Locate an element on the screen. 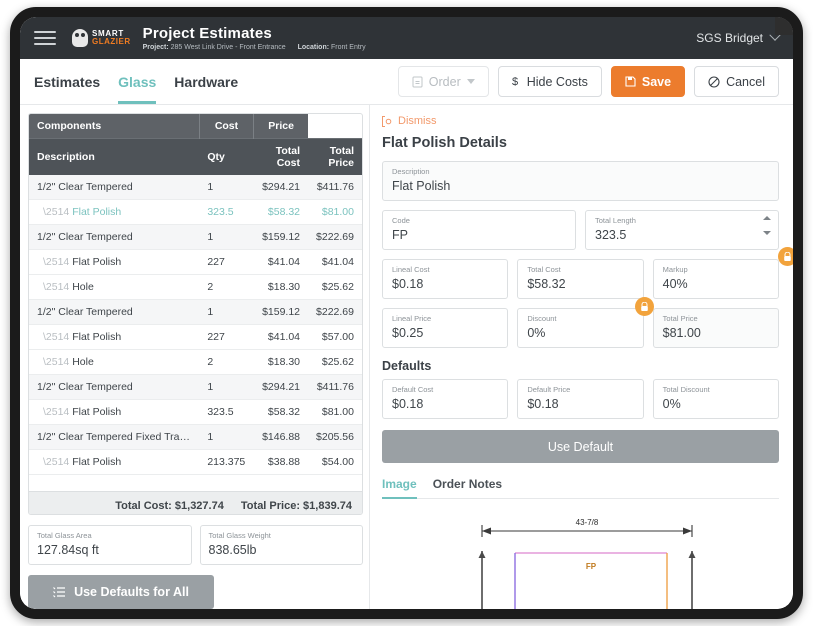 The height and width of the screenshot is (626, 813). lock-icon is located at coordinates (644, 306).